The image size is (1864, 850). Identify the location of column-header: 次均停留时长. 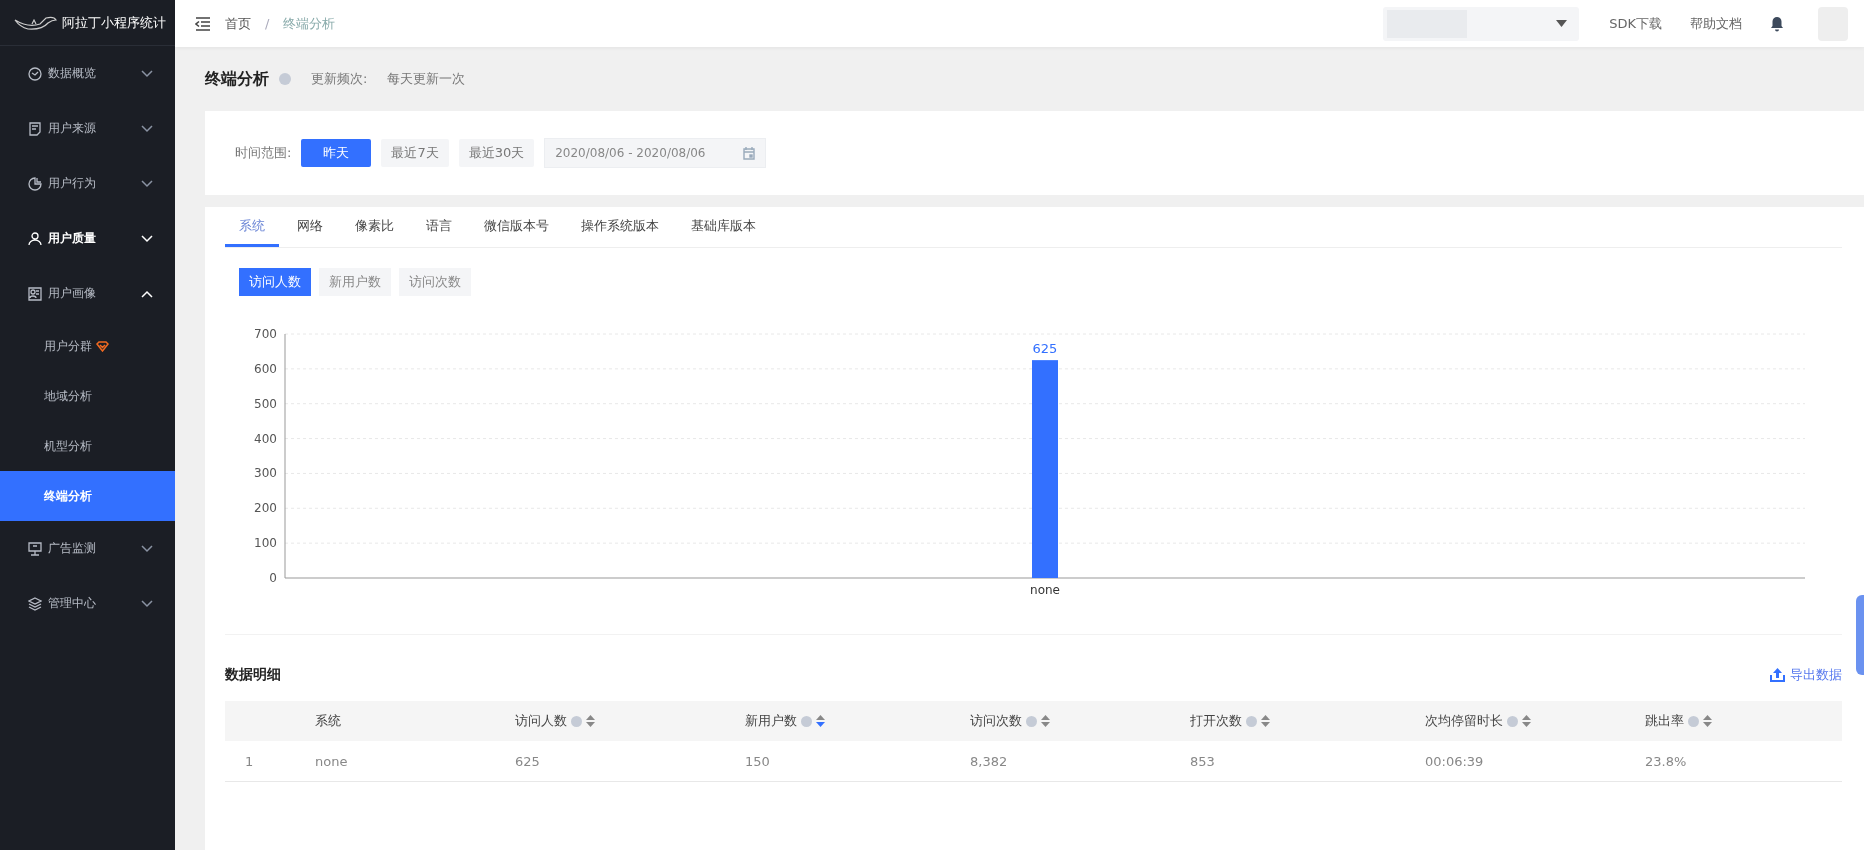
(1464, 721).